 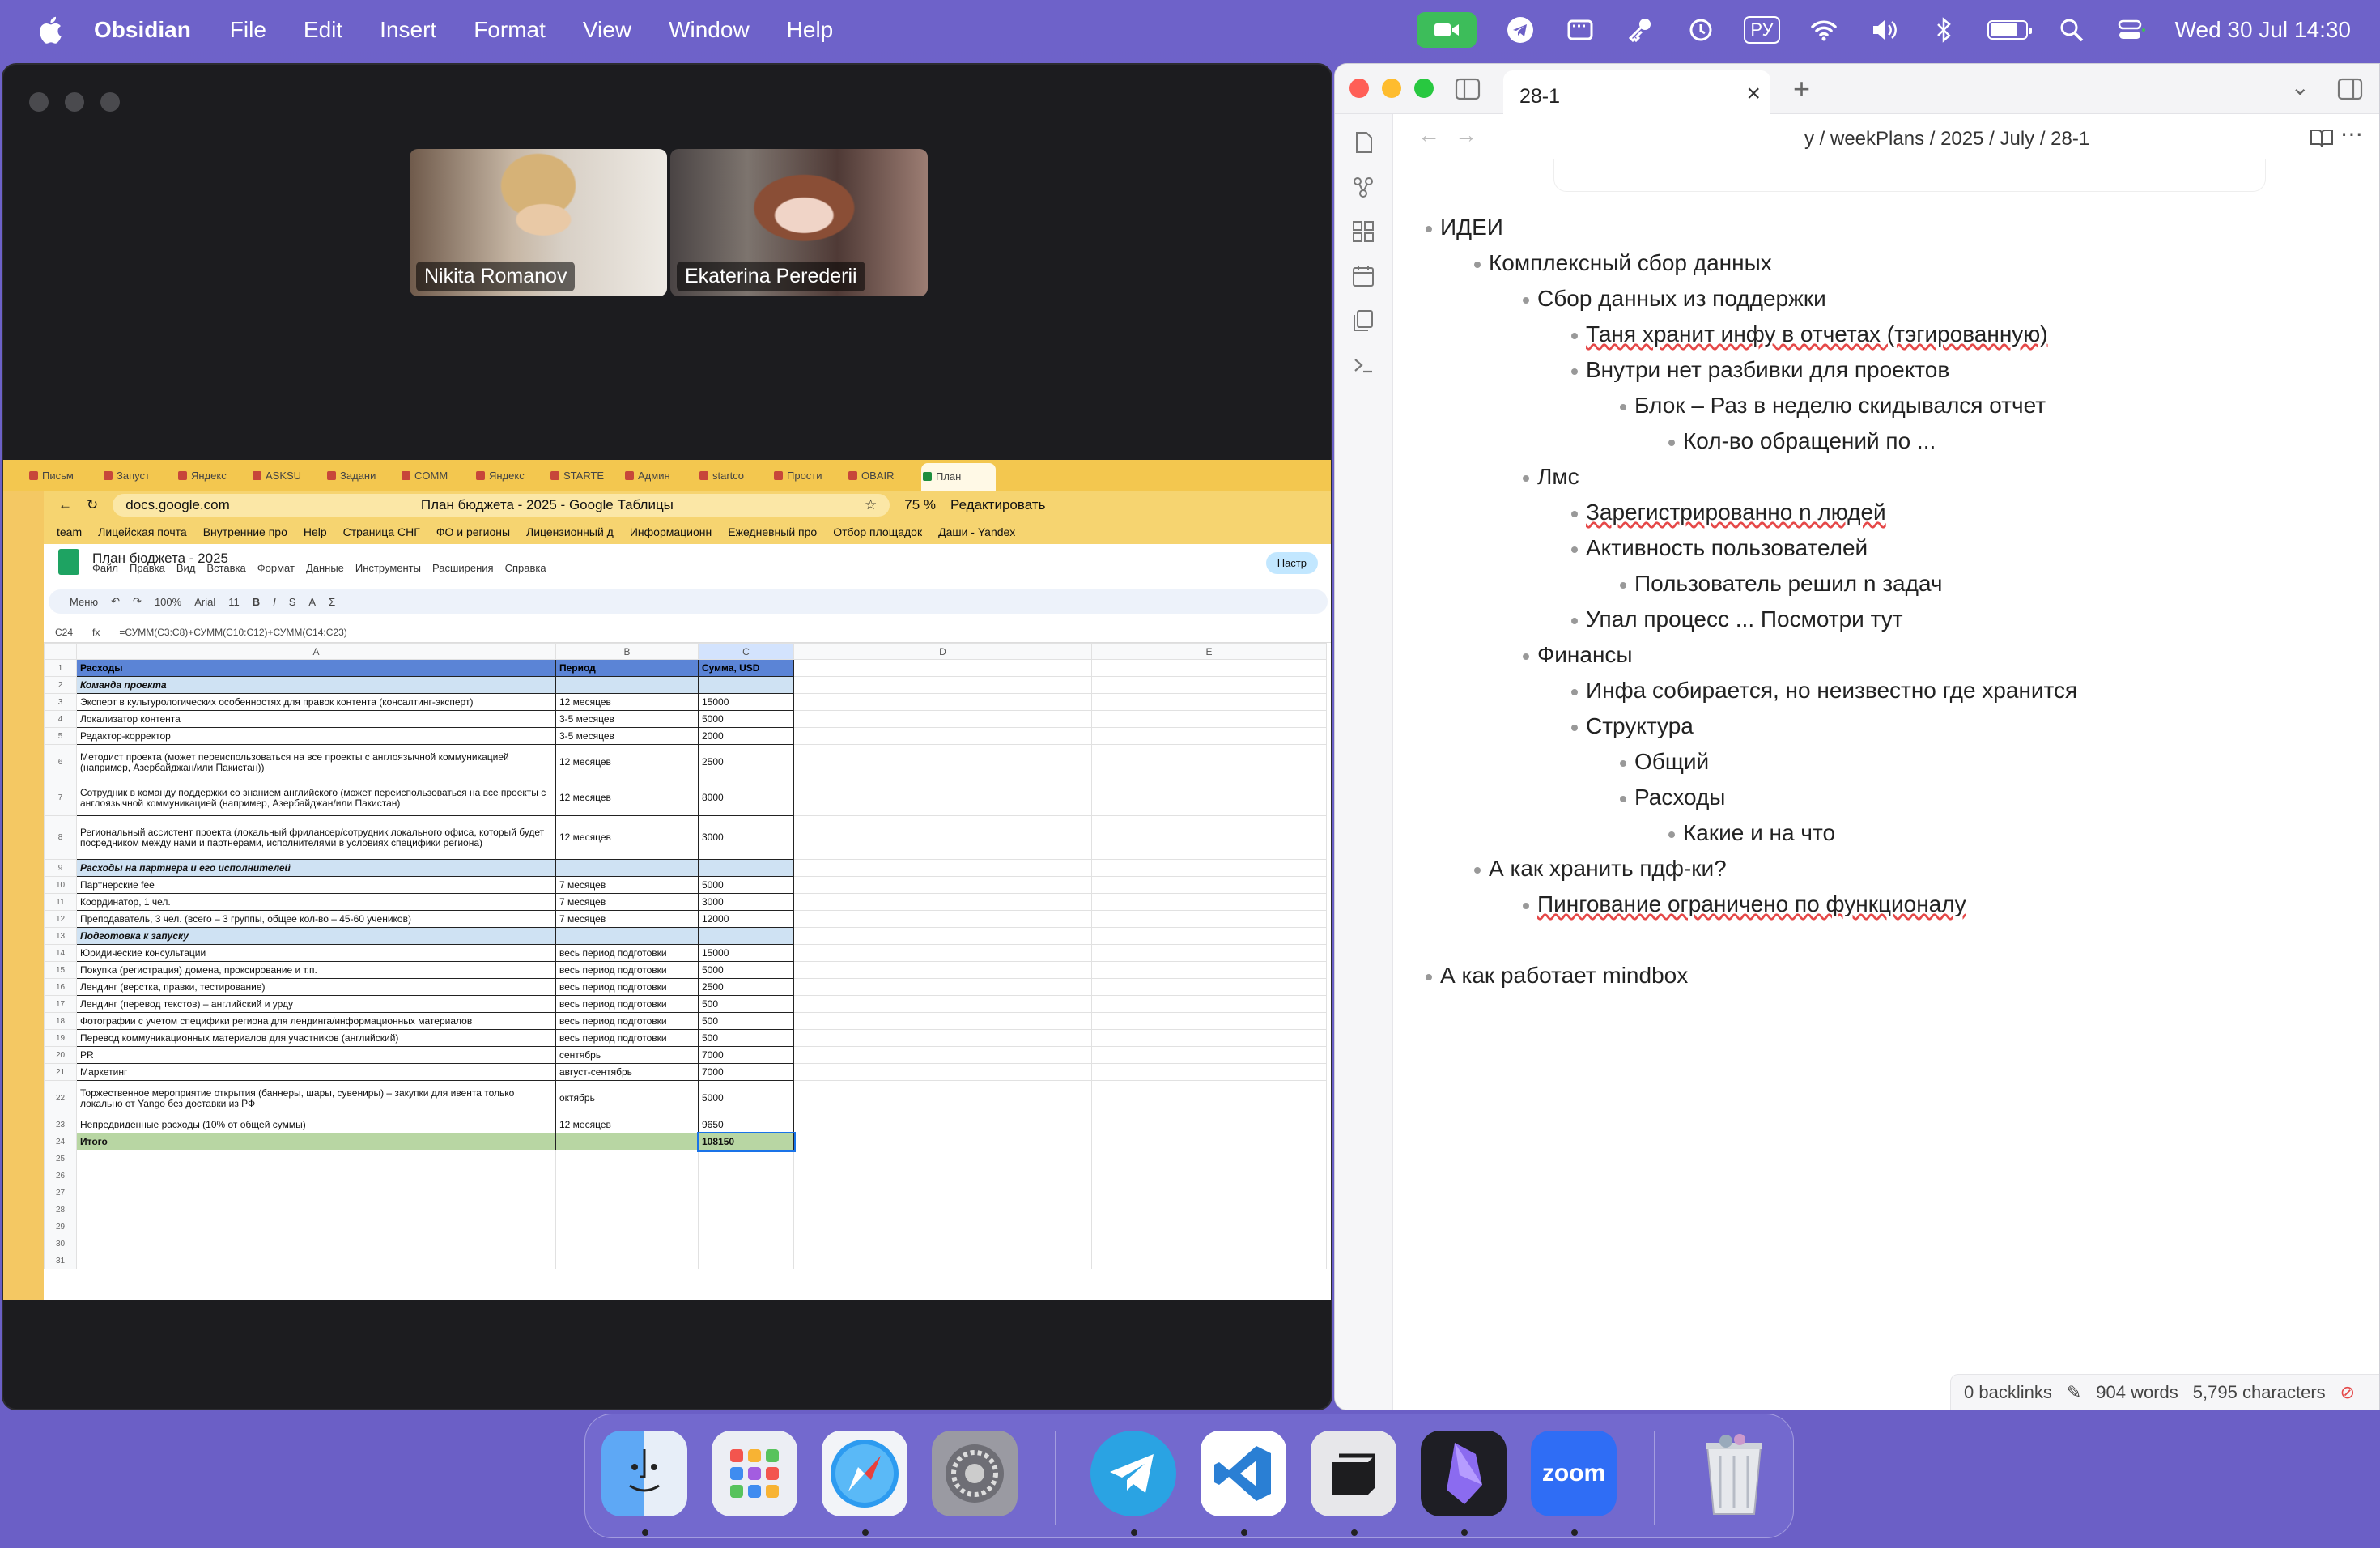 What do you see at coordinates (2131, 30) in the screenshot?
I see `control-center-icon` at bounding box center [2131, 30].